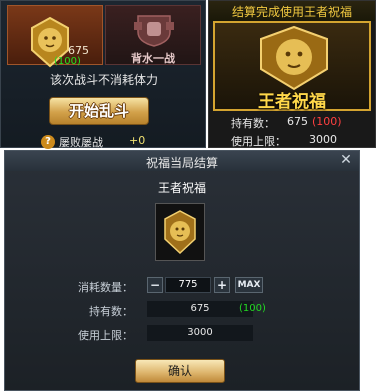  What do you see at coordinates (103, 80) in the screenshot?
I see `no-stamina-text: 该次战斗不消耗体力` at bounding box center [103, 80].